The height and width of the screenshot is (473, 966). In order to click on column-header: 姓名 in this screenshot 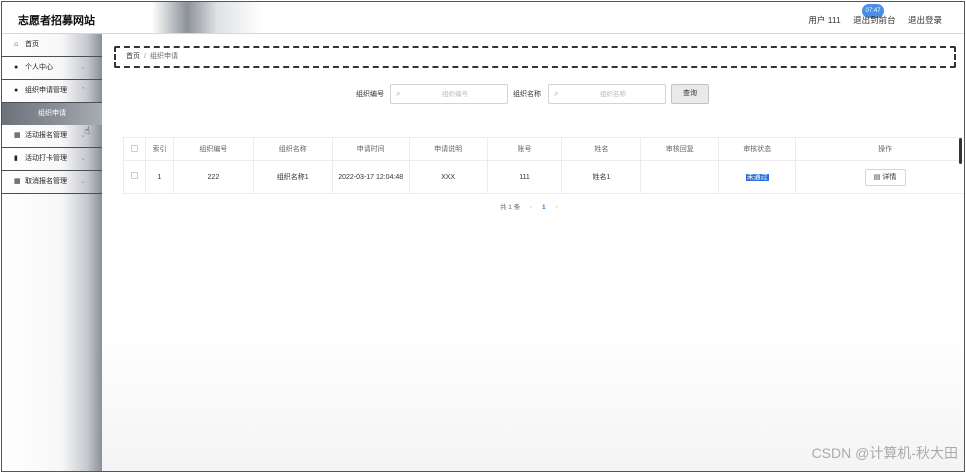, I will do `click(601, 149)`.